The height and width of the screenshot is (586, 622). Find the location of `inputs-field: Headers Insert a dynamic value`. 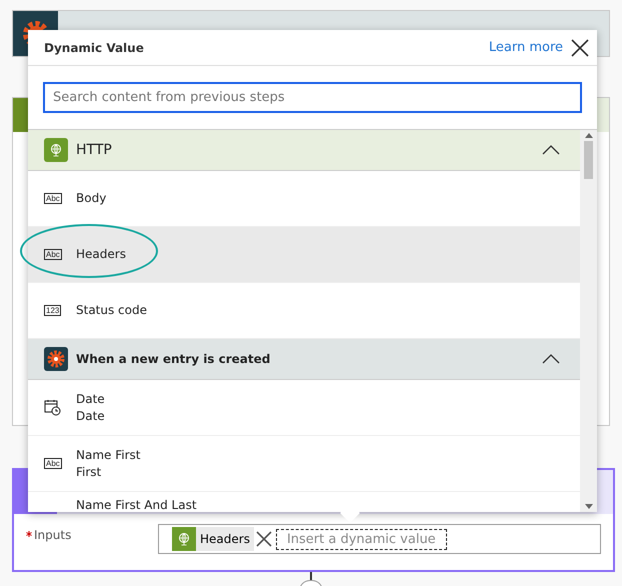

inputs-field: Headers Insert a dynamic value is located at coordinates (379, 539).